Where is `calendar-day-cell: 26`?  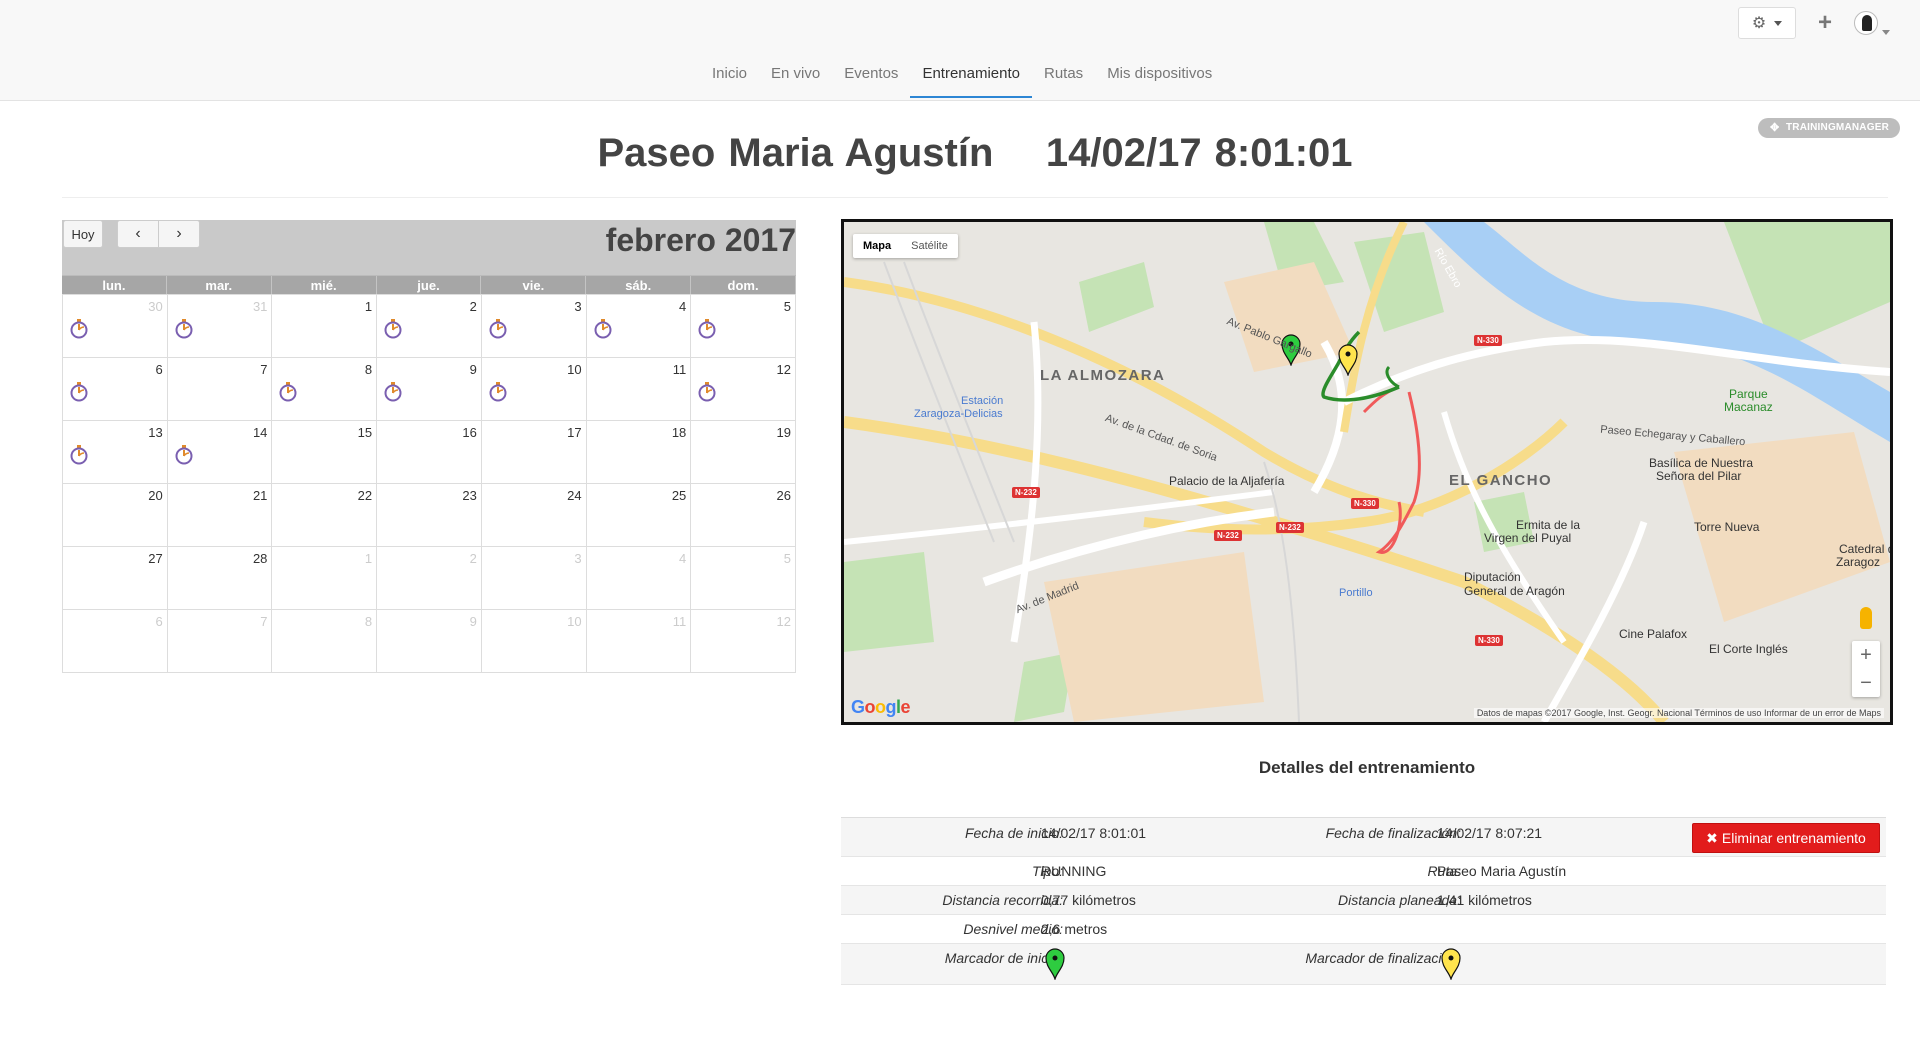 calendar-day-cell: 26 is located at coordinates (743, 514).